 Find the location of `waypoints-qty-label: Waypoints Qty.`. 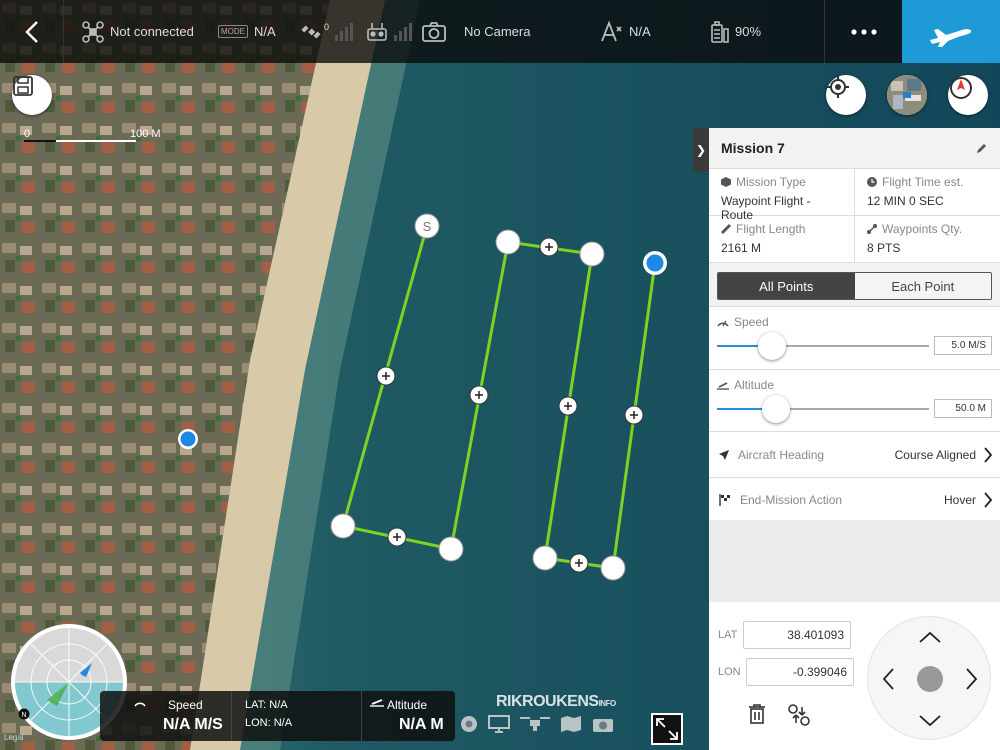

waypoints-qty-label: Waypoints Qty. is located at coordinates (922, 229).